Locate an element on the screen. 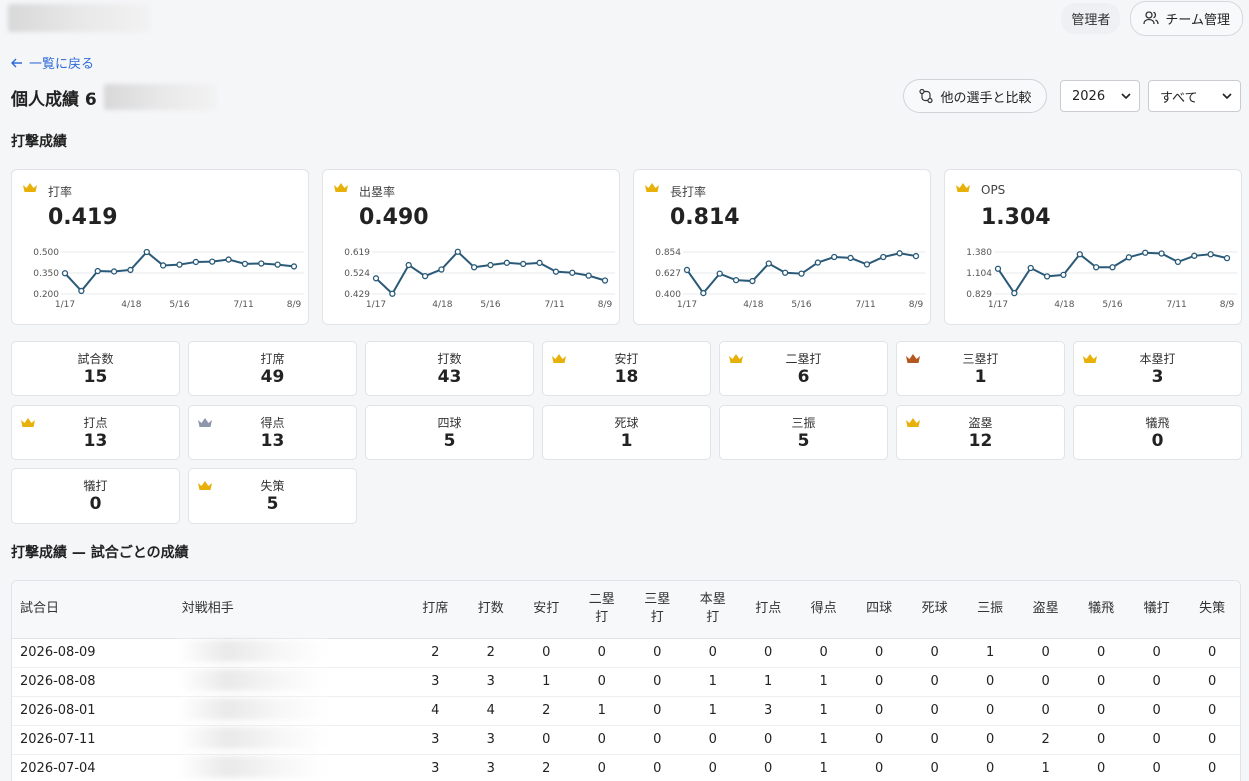 This screenshot has width=1249, height=781. team-manage-button: チーム管理 is located at coordinates (1186, 18).